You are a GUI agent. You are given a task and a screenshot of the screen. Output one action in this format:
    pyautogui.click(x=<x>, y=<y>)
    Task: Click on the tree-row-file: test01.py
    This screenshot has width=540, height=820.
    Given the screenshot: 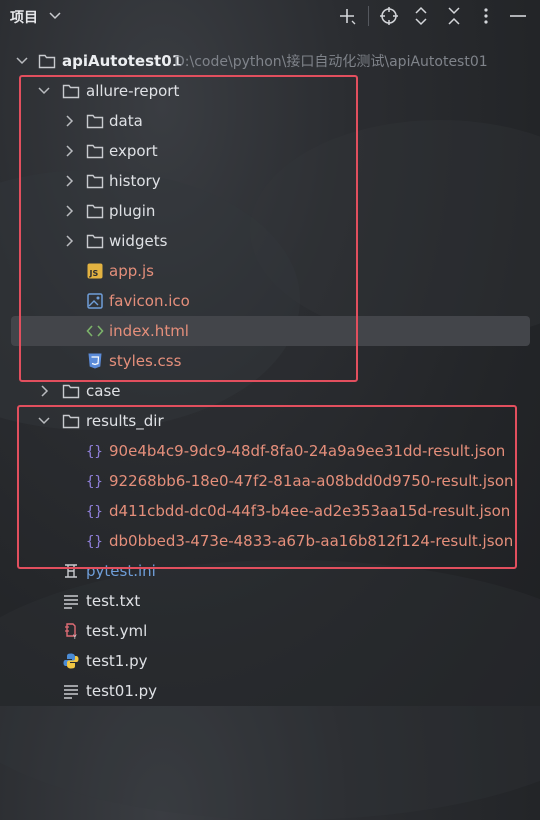 What is the action you would take?
    pyautogui.click(x=270, y=691)
    